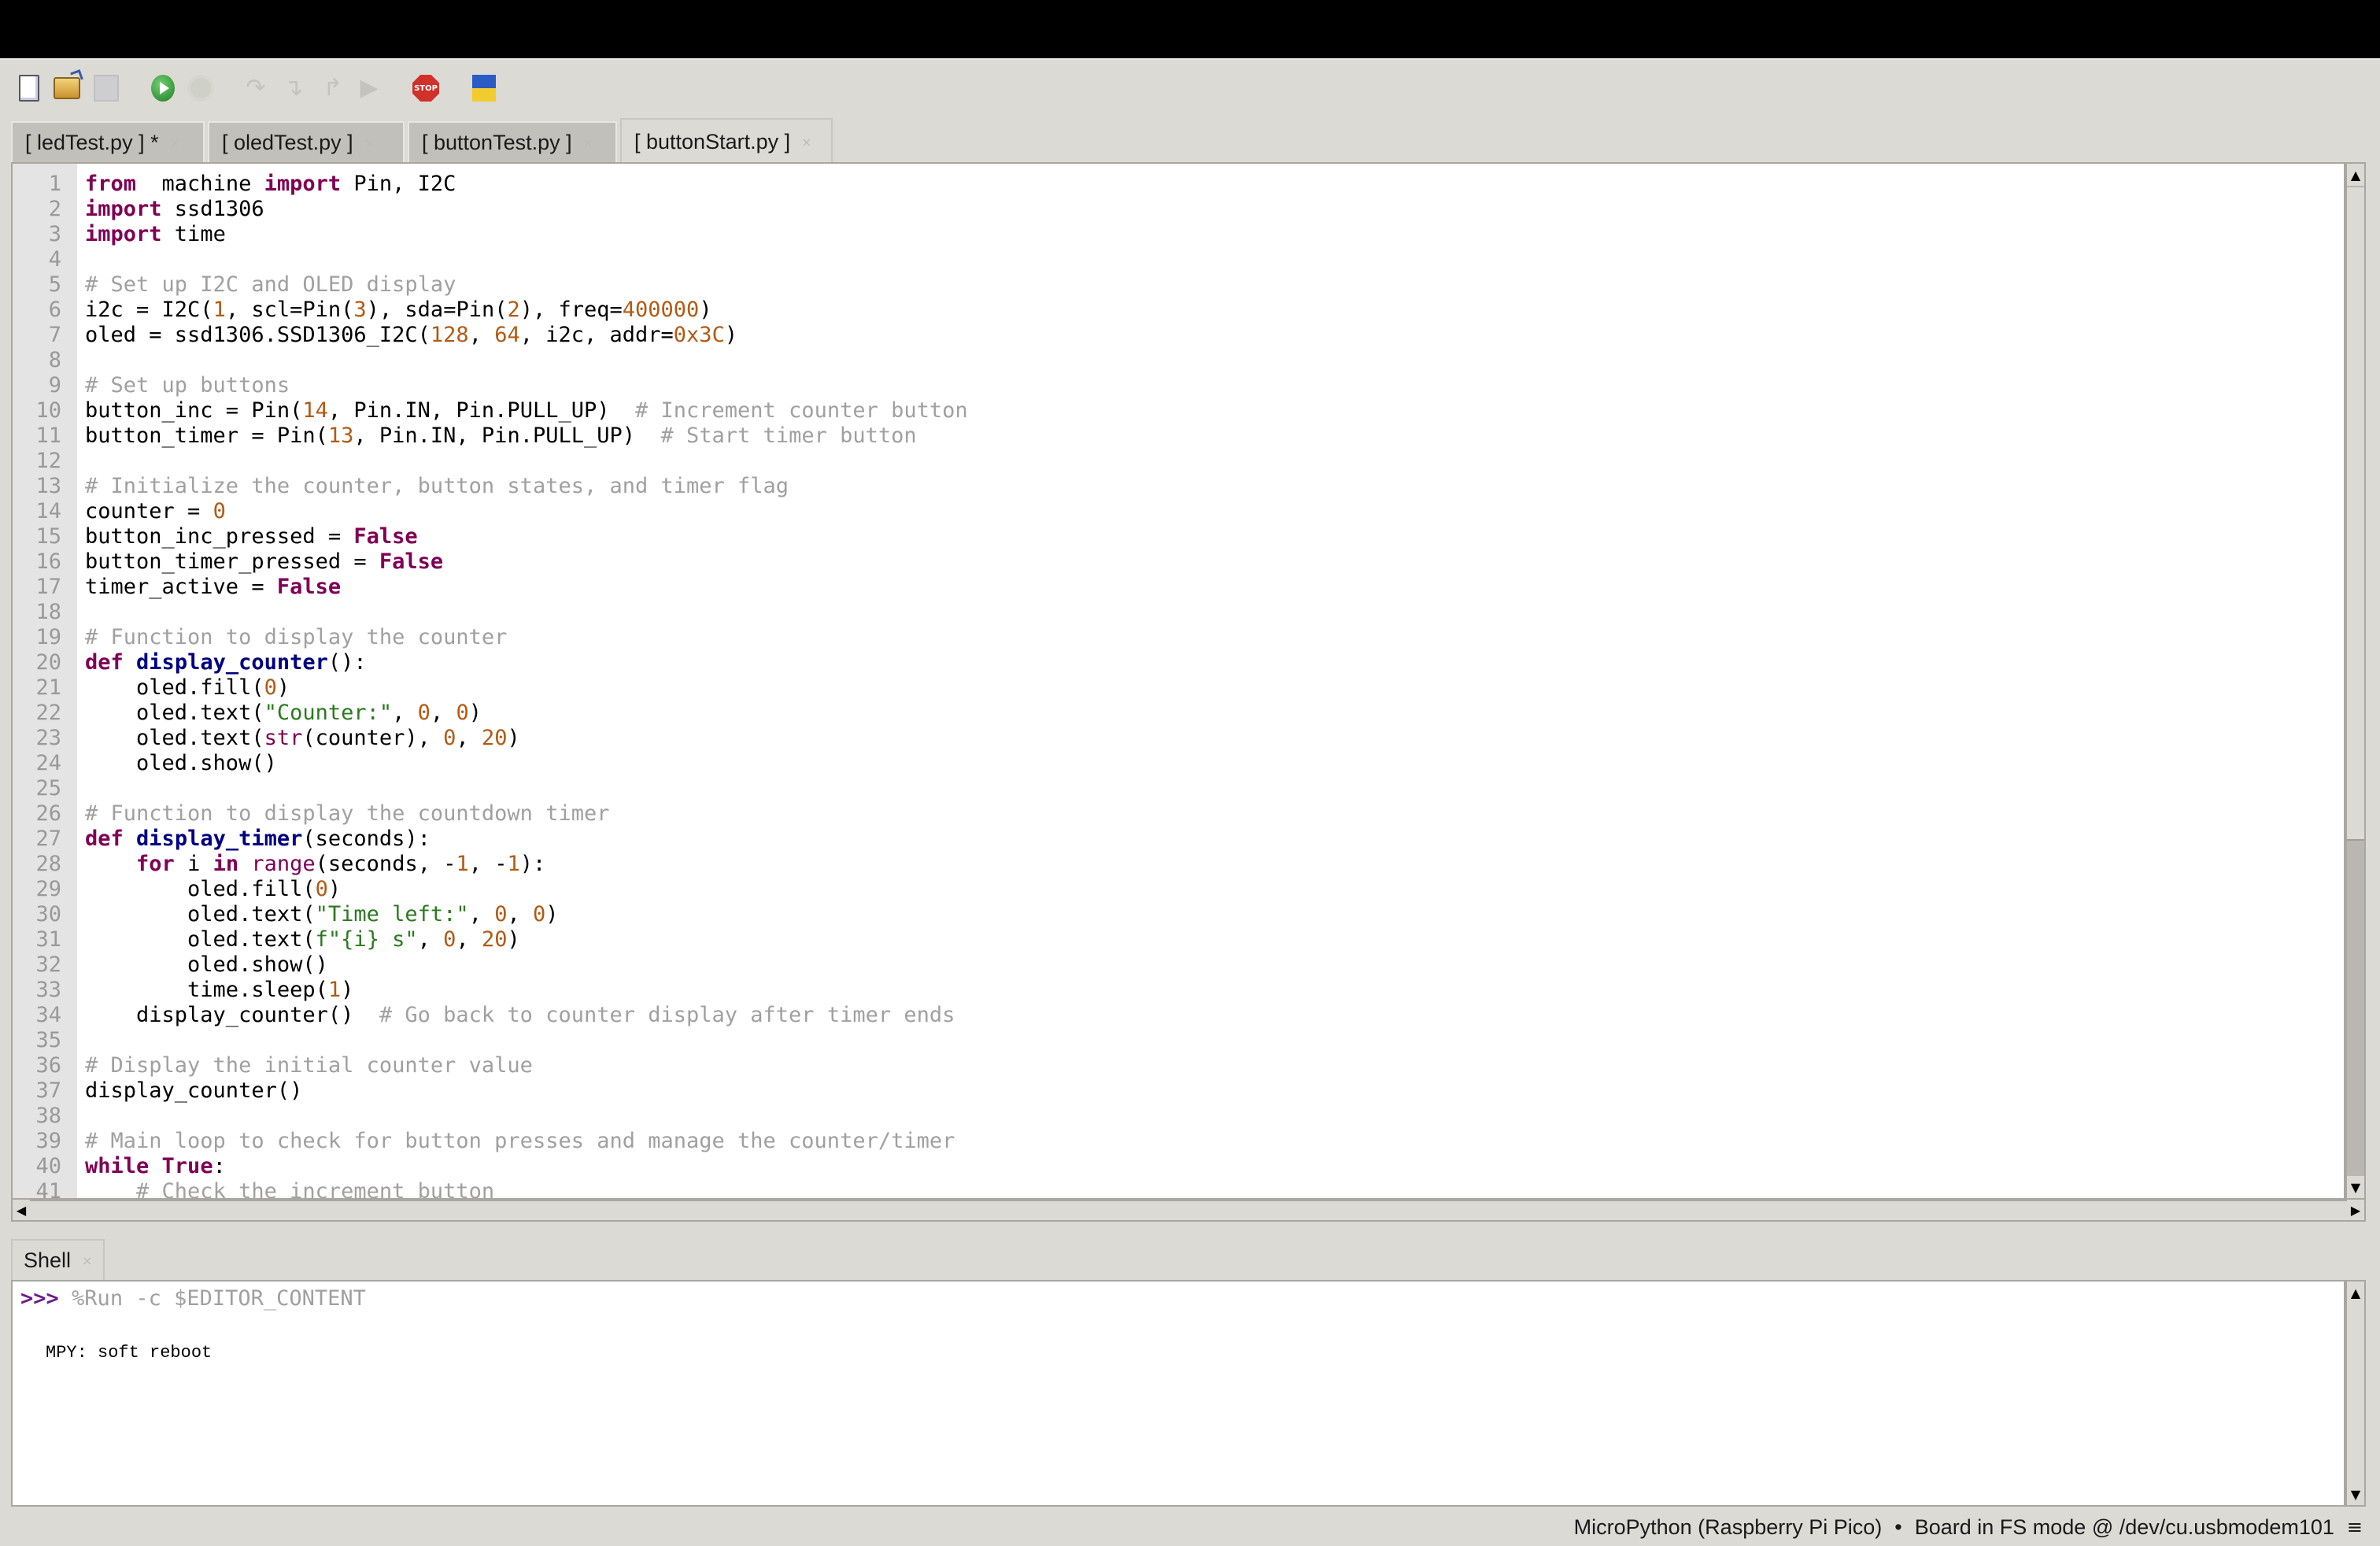  I want to click on code-token: 128, so click(449, 335).